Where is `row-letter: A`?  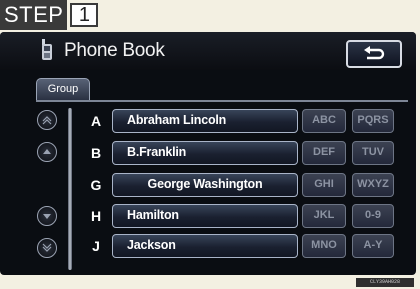
row-letter: A is located at coordinates (96, 121).